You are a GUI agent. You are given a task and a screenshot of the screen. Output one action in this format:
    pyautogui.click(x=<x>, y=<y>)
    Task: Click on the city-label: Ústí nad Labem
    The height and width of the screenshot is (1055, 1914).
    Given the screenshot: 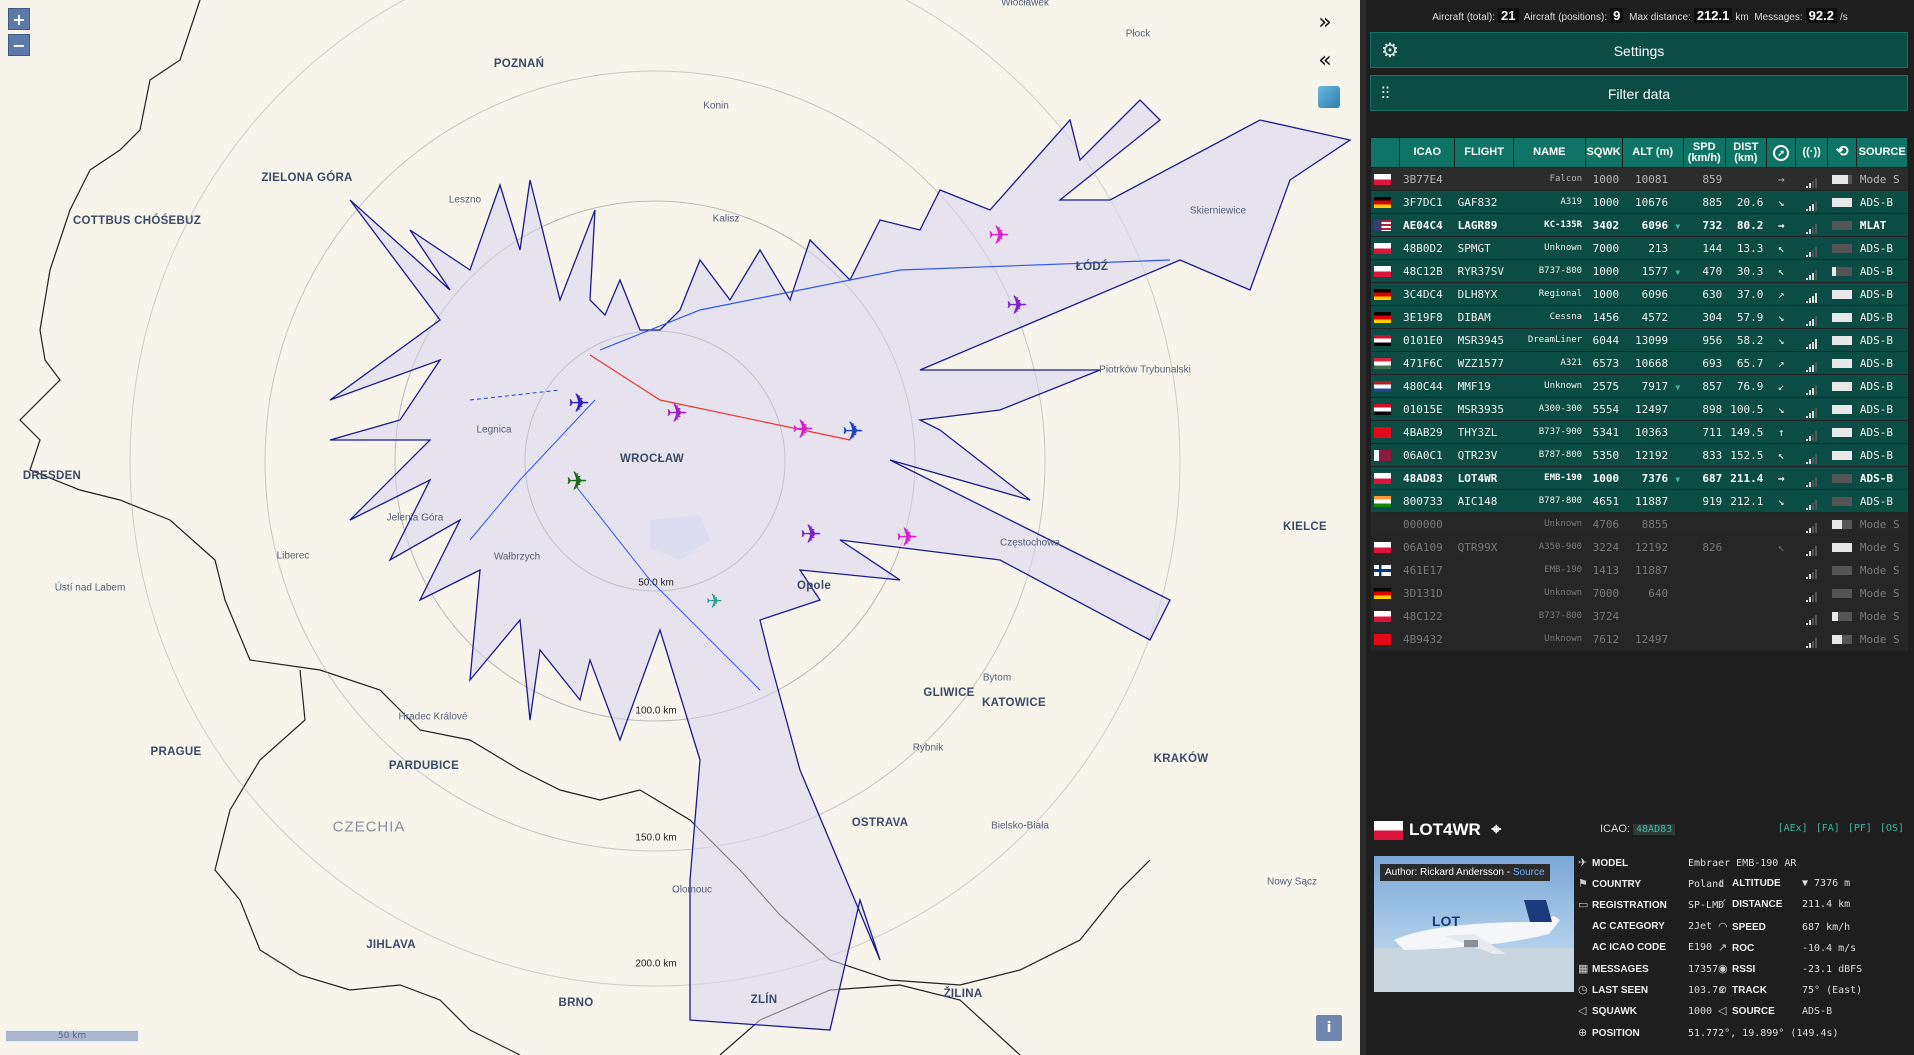 What is the action you would take?
    pyautogui.click(x=90, y=588)
    